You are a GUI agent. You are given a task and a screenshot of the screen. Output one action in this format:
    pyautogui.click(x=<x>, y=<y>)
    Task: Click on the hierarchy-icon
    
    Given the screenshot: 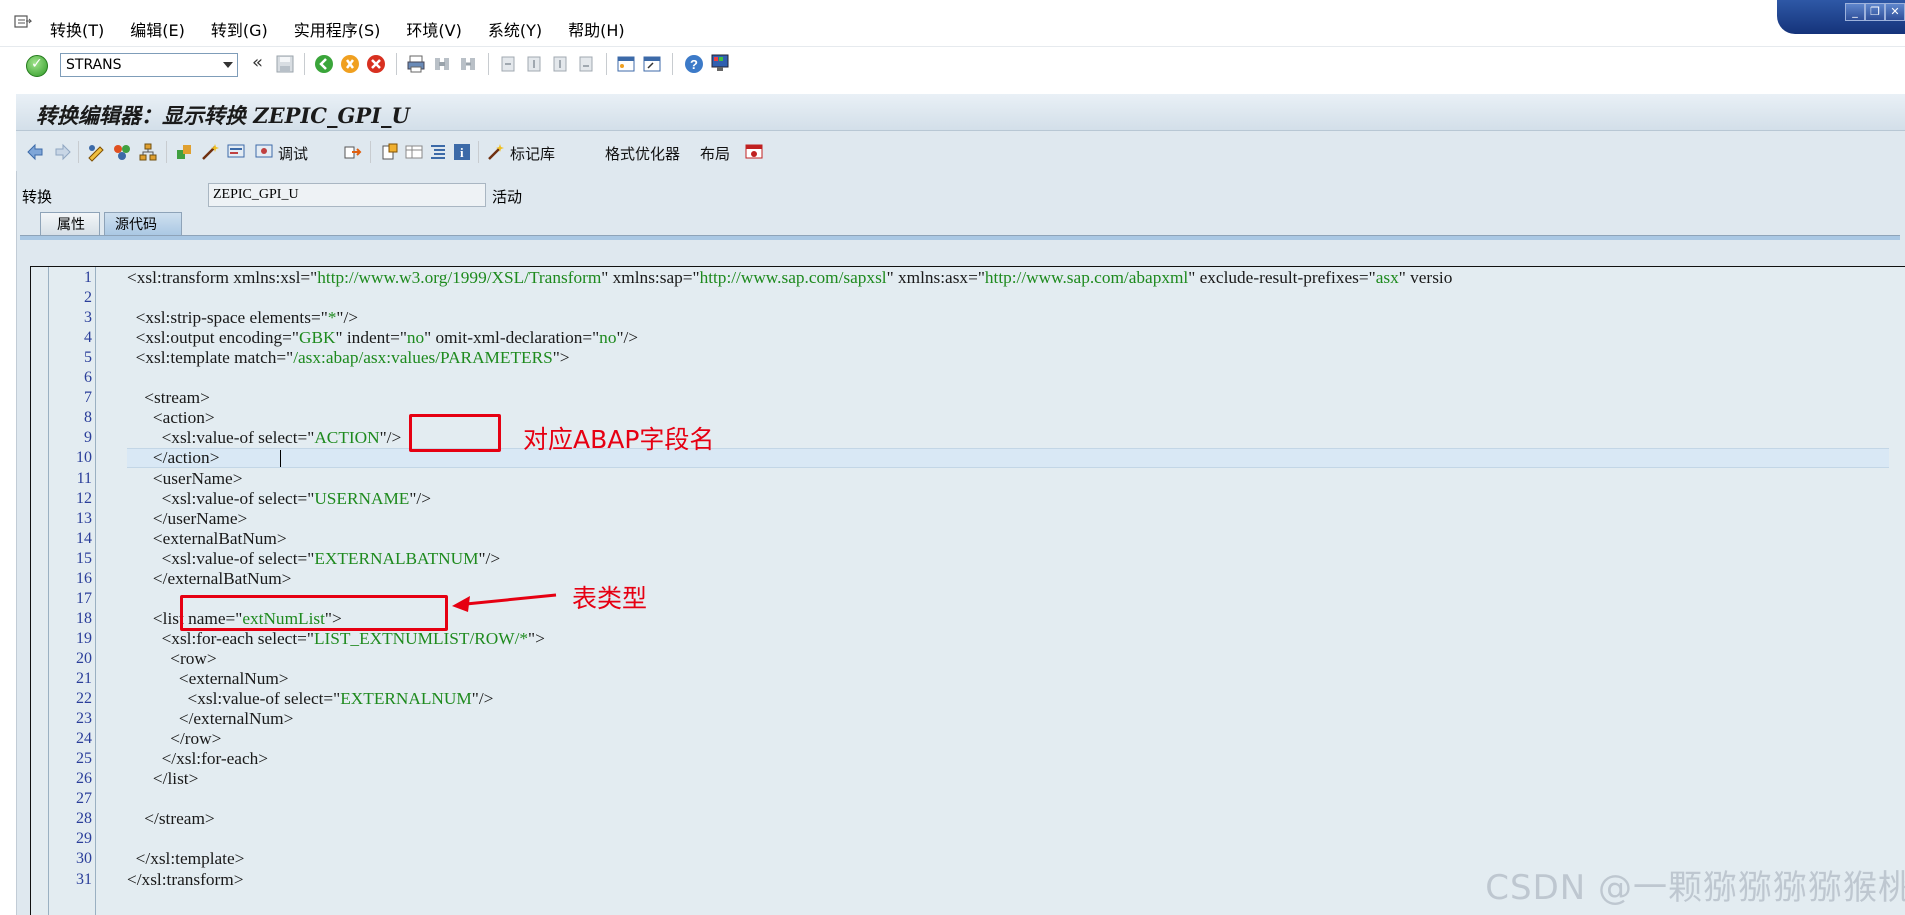 What is the action you would take?
    pyautogui.click(x=148, y=152)
    